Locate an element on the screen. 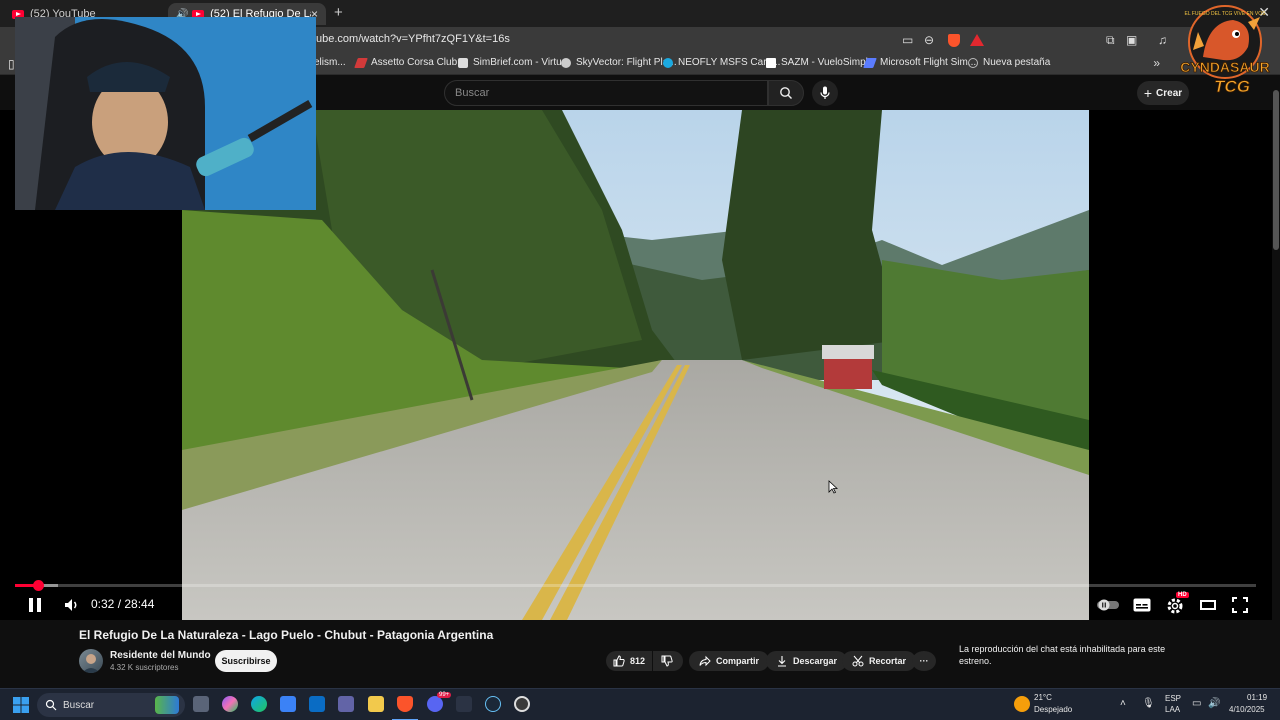 The height and width of the screenshot is (720, 1280). dislike-button is located at coordinates (668, 661).